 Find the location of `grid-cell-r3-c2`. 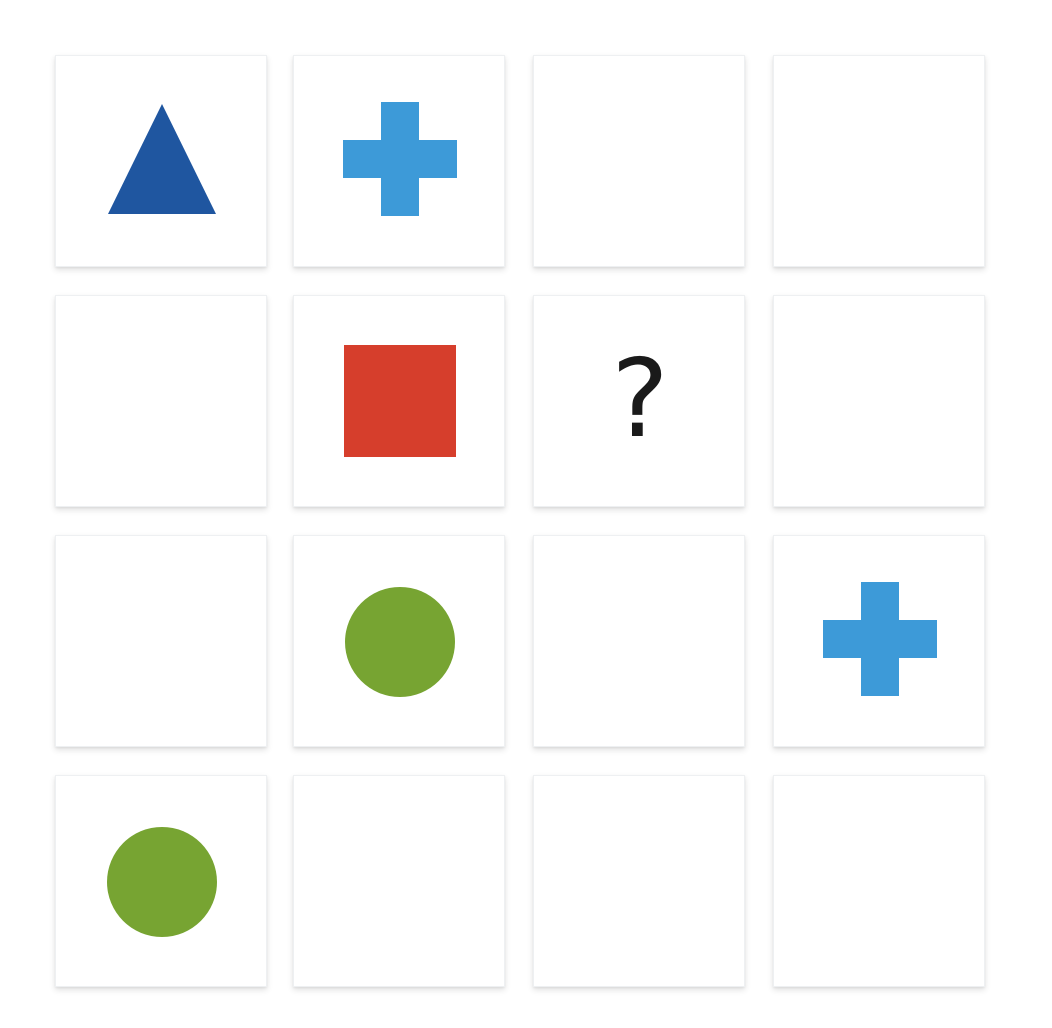

grid-cell-r3-c2 is located at coordinates (399, 641).